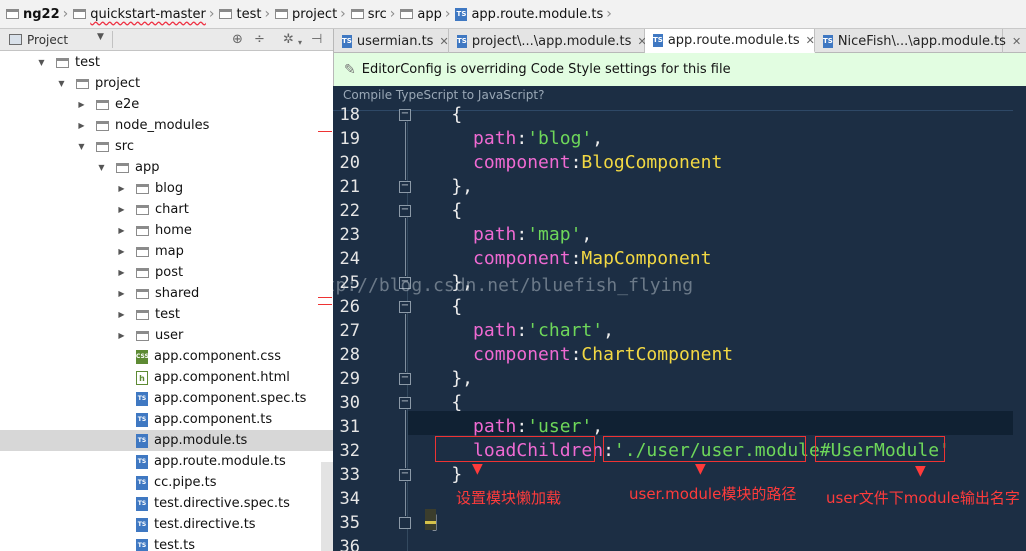 The image size is (1026, 551). I want to click on tree-file: CSS app.component.css, so click(166, 356).